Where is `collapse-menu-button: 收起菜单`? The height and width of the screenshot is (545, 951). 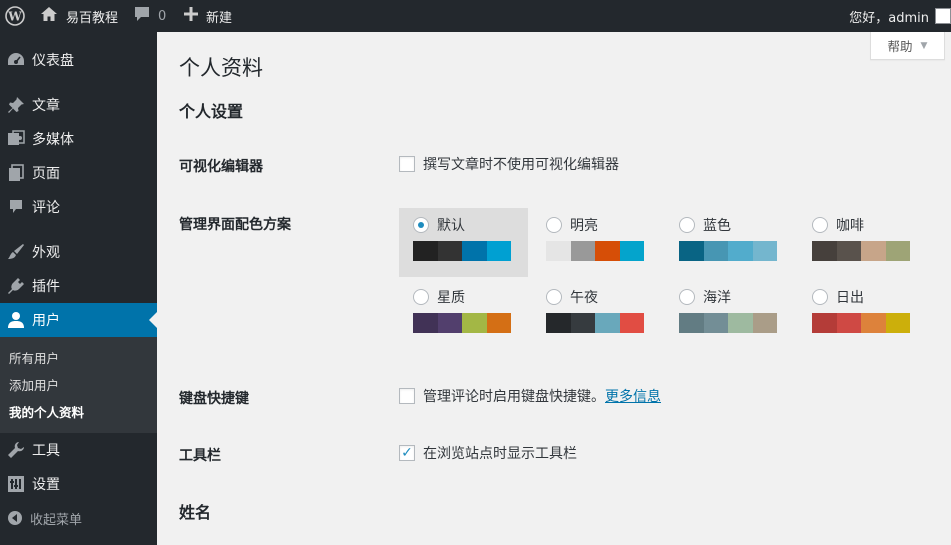
collapse-menu-button: 收起菜单 is located at coordinates (78, 518).